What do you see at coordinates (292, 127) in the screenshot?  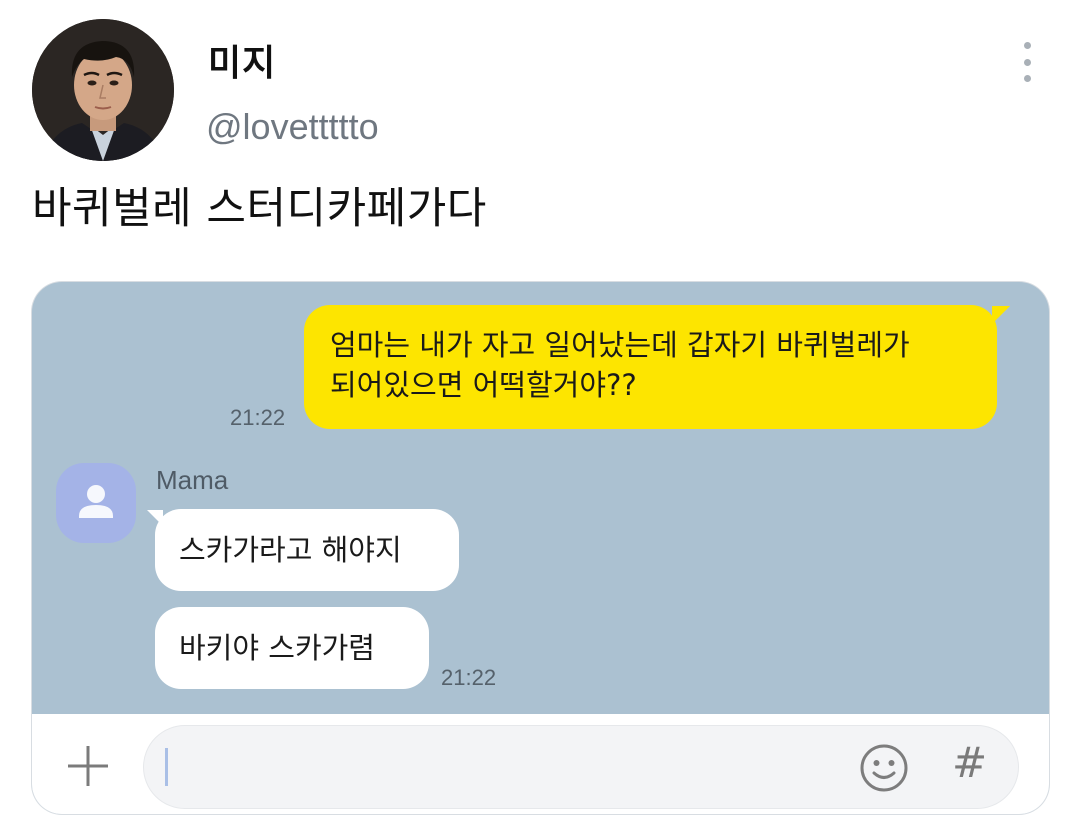 I see `user-handle: @lovettttto` at bounding box center [292, 127].